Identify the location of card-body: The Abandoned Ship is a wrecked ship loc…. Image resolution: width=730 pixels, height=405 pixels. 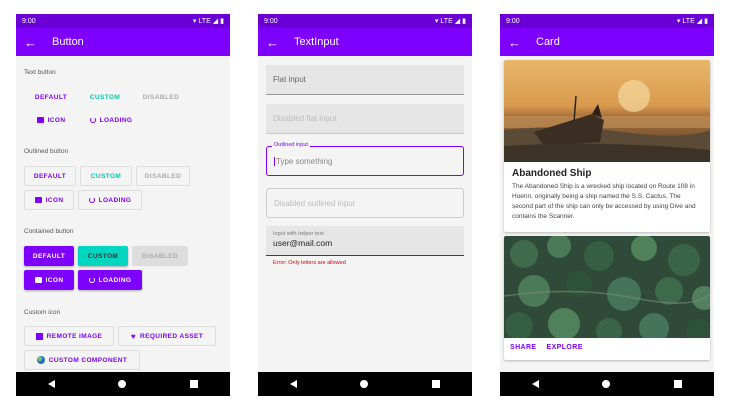
(604, 201).